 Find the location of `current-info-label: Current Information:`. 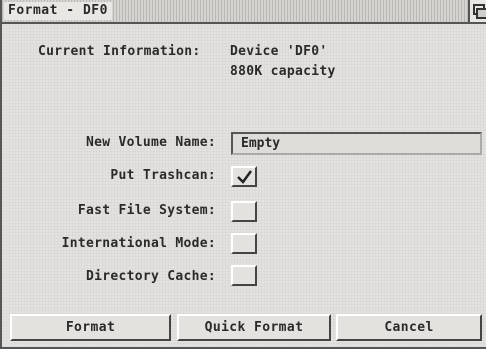

current-info-label: Current Information: is located at coordinates (119, 51).